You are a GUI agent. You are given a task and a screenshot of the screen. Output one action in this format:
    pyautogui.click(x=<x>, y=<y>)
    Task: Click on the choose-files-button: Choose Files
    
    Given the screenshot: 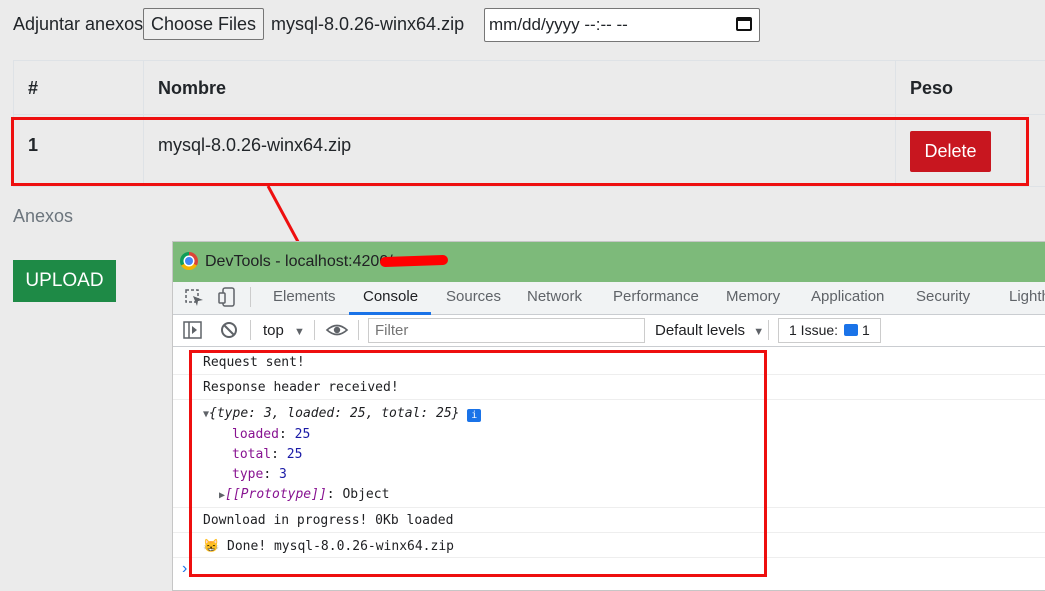 What is the action you would take?
    pyautogui.click(x=203, y=24)
    